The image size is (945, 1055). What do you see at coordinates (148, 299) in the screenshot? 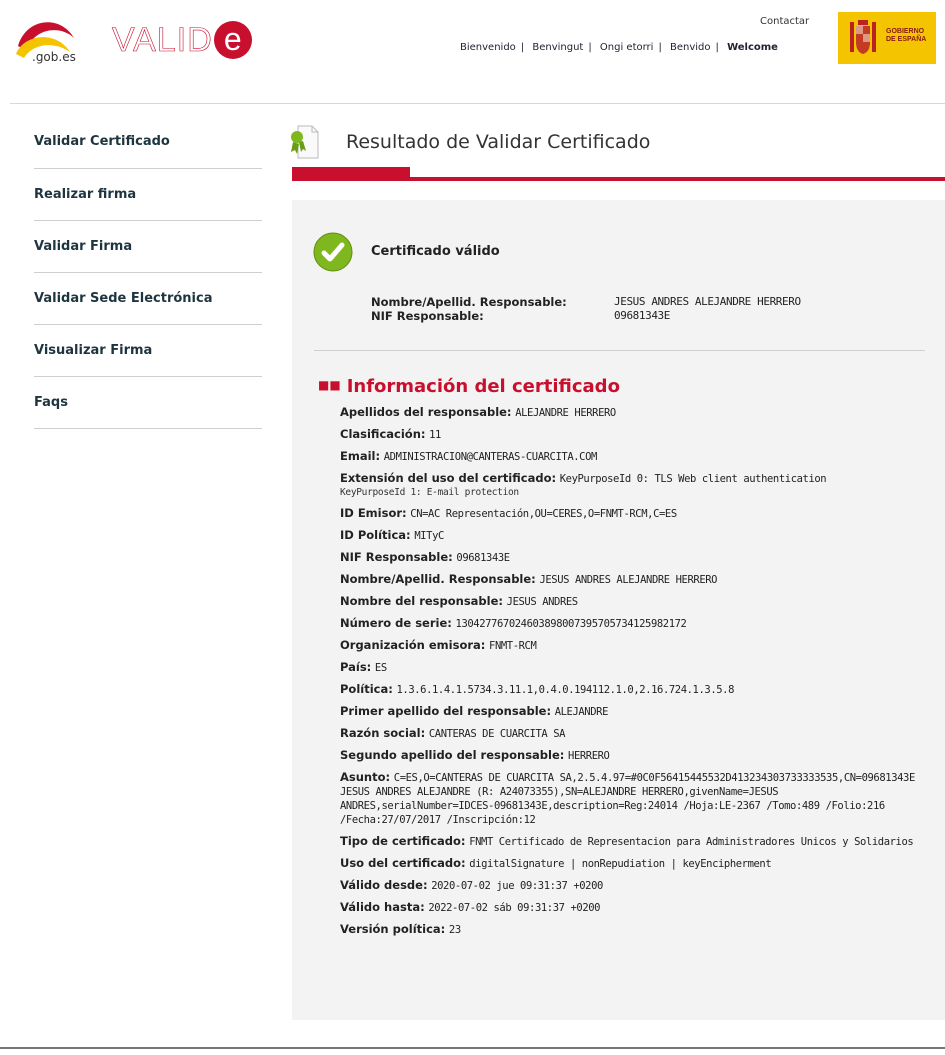
I see `sidebar-item-validar-sede: Validar Sede Electrónica` at bounding box center [148, 299].